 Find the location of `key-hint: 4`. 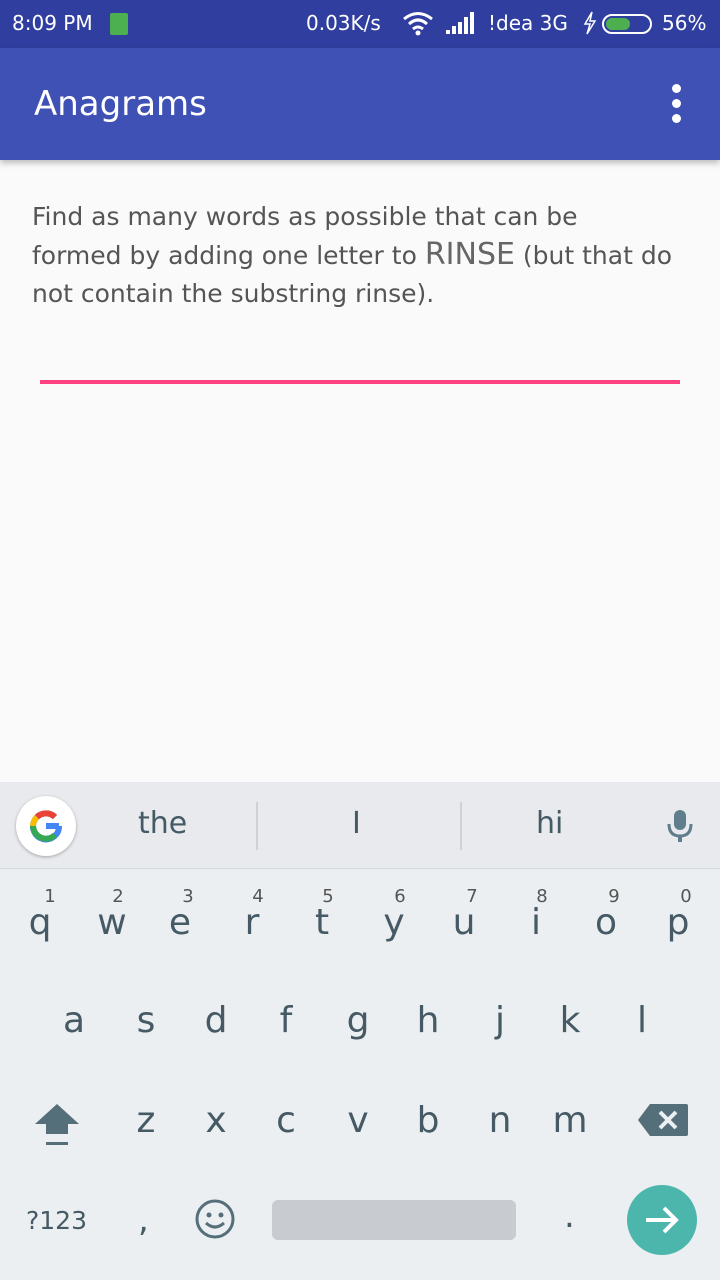

key-hint: 4 is located at coordinates (258, 896).